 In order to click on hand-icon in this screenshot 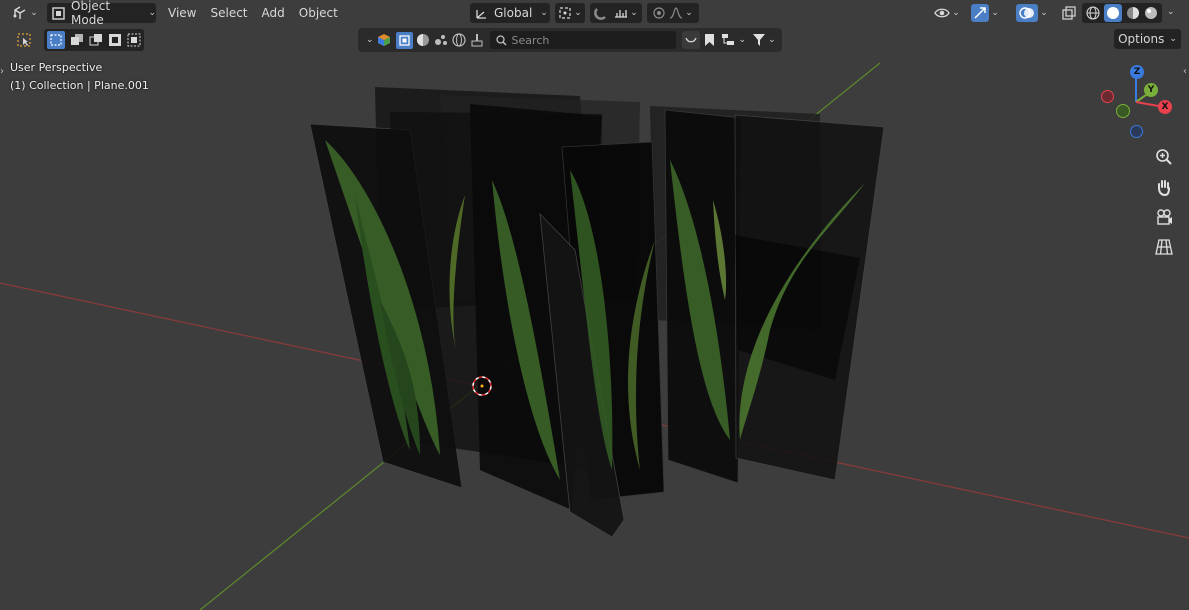, I will do `click(1164, 187)`.